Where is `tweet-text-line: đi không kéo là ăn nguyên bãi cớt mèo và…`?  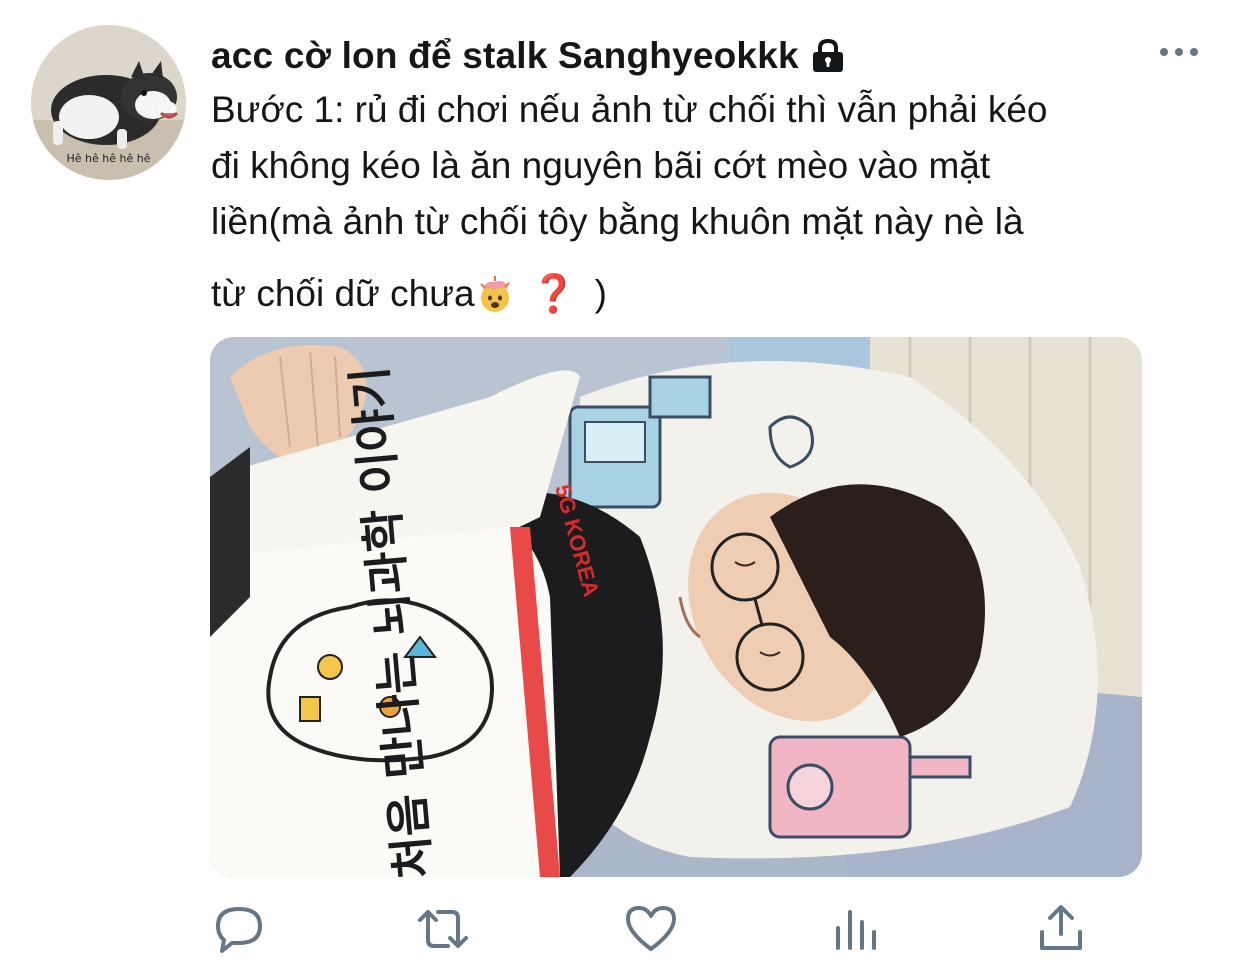
tweet-text-line: đi không kéo là ăn nguyên bãi cớt mèo và… is located at coordinates (601, 165).